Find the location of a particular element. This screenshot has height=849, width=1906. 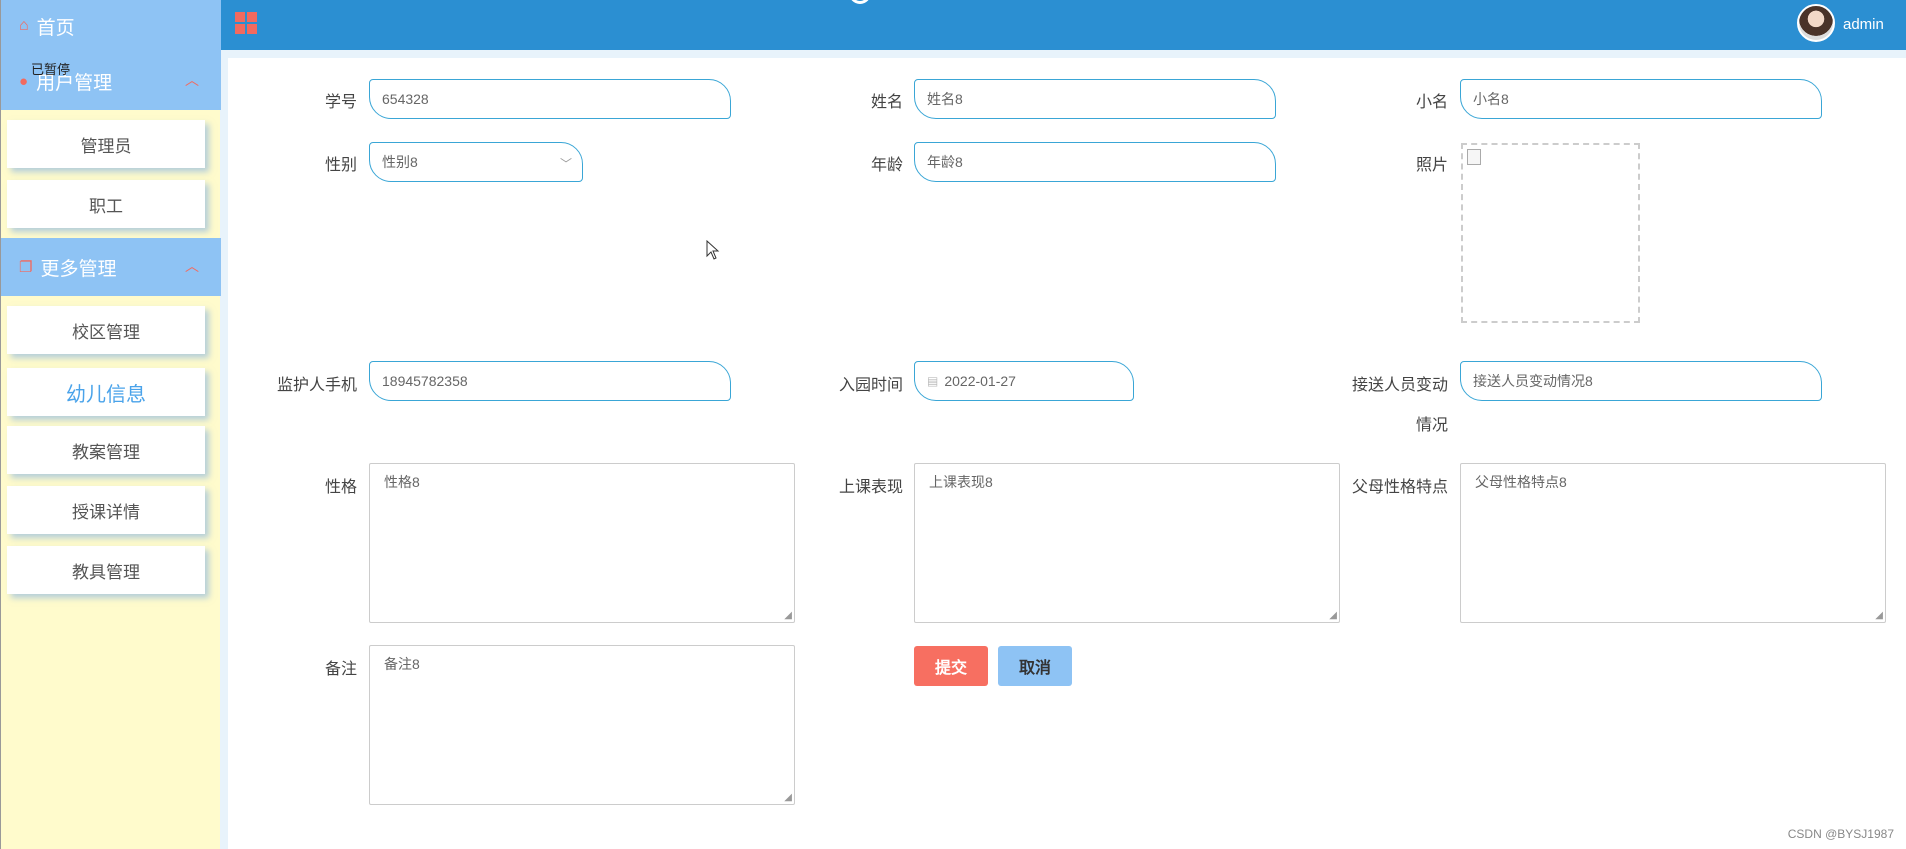

sidebar-item-label: 教案管理 is located at coordinates (106, 452).